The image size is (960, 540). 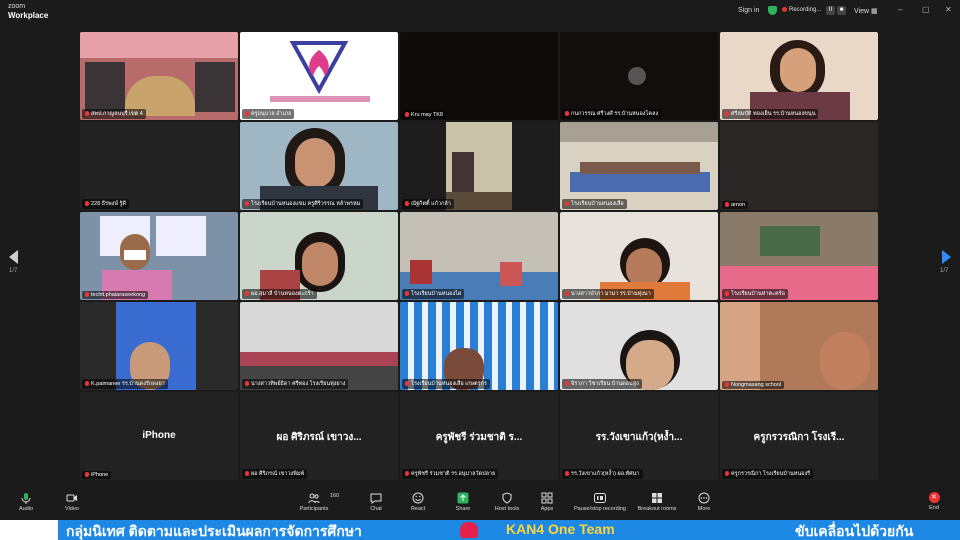 What do you see at coordinates (799, 346) in the screenshot?
I see `participant-tile: Nongmasang school` at bounding box center [799, 346].